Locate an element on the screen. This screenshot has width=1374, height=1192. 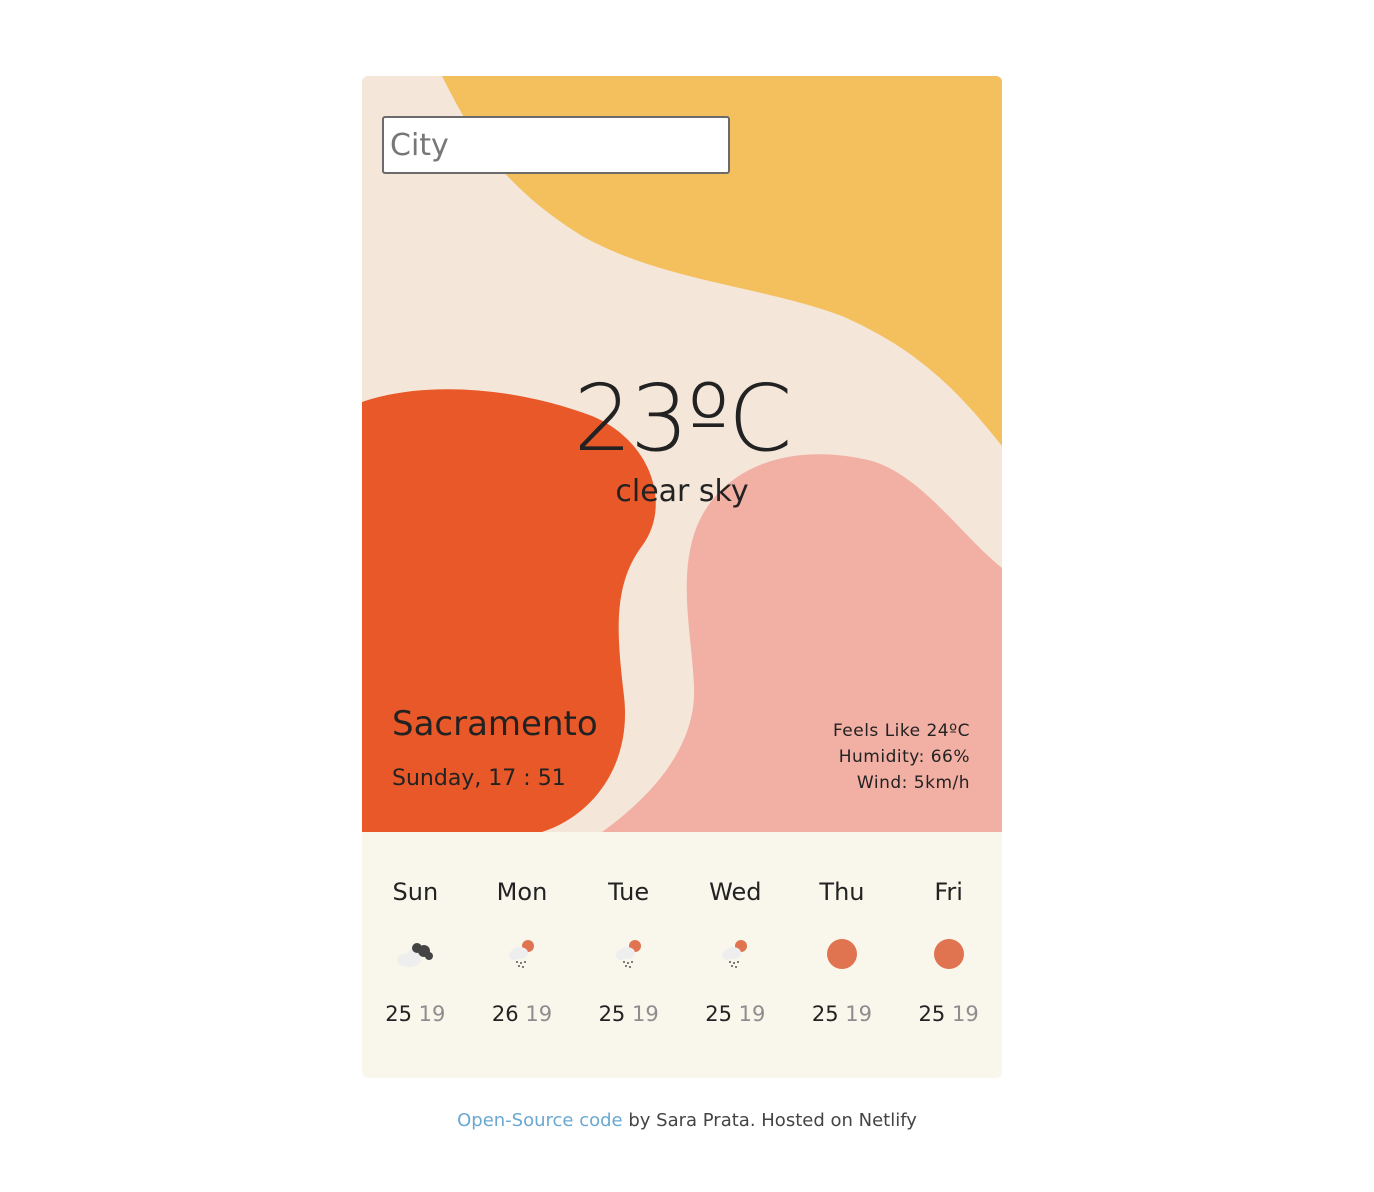
open-source-code-link: Open-Source code is located at coordinates (540, 1120).